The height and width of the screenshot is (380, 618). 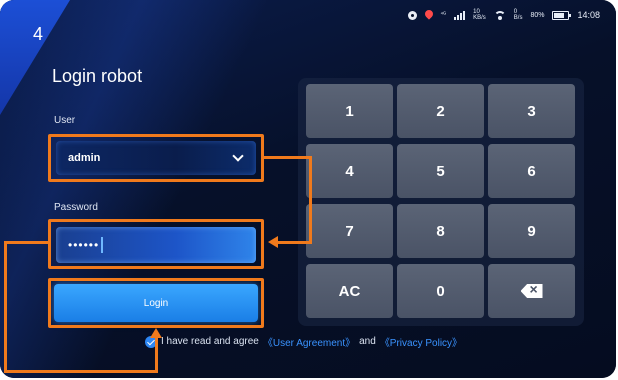 I want to click on clock: 14:08, so click(x=588, y=15).